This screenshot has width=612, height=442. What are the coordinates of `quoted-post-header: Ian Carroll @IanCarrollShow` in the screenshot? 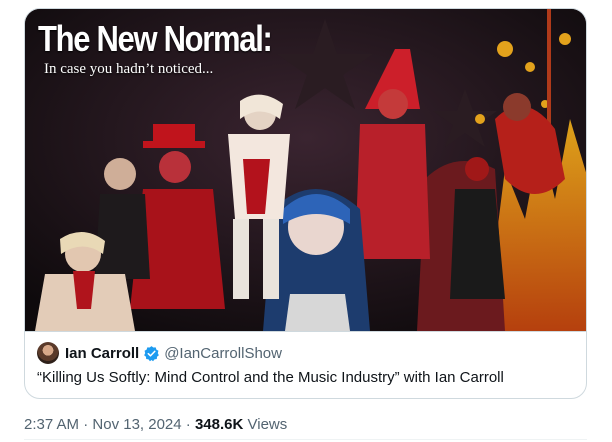 It's located at (159, 353).